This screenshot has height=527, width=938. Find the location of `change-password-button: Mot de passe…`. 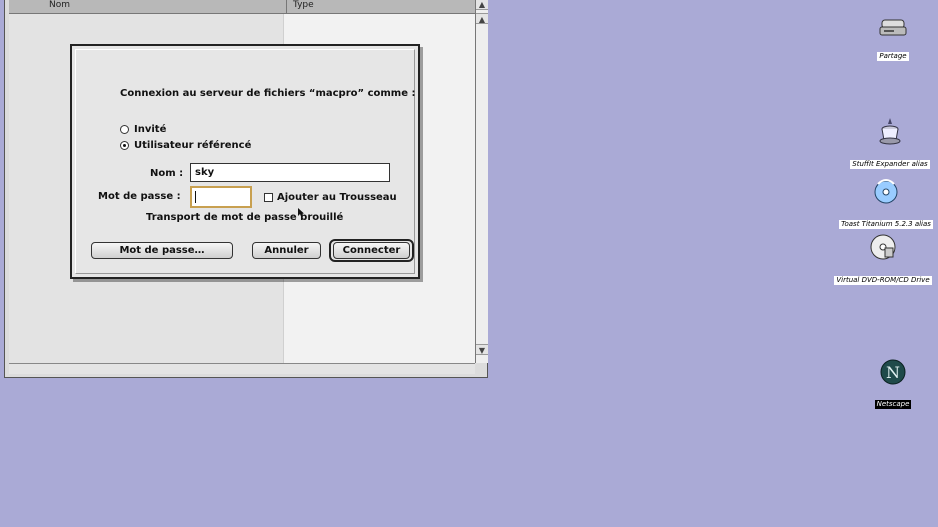

change-password-button: Mot de passe… is located at coordinates (162, 250).